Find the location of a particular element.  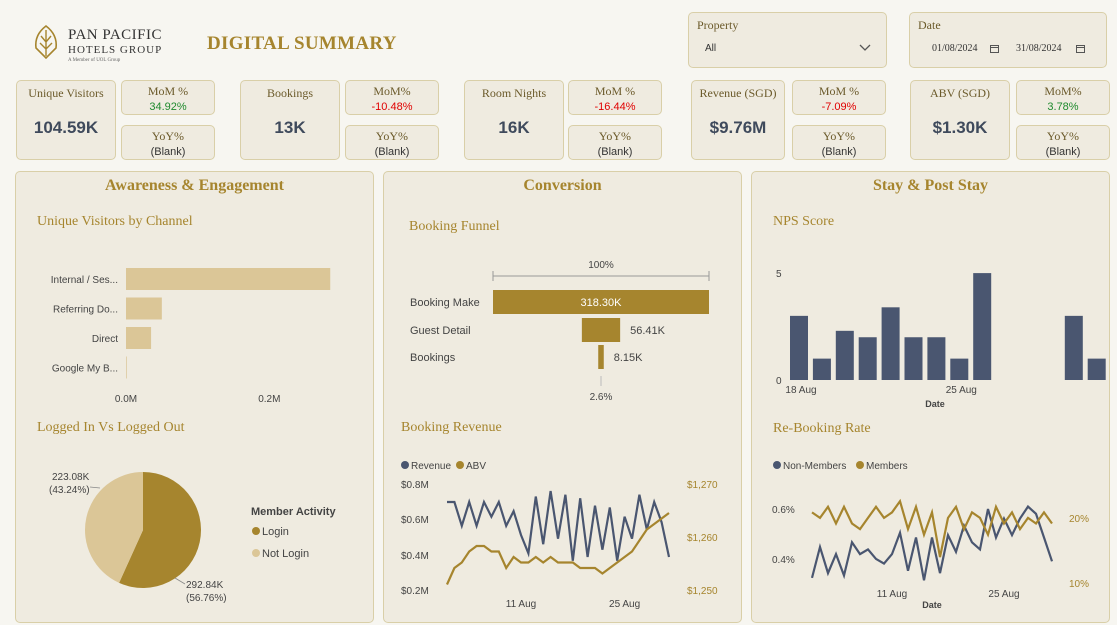

y-left-tick-label: 0.6% is located at coordinates (783, 510).